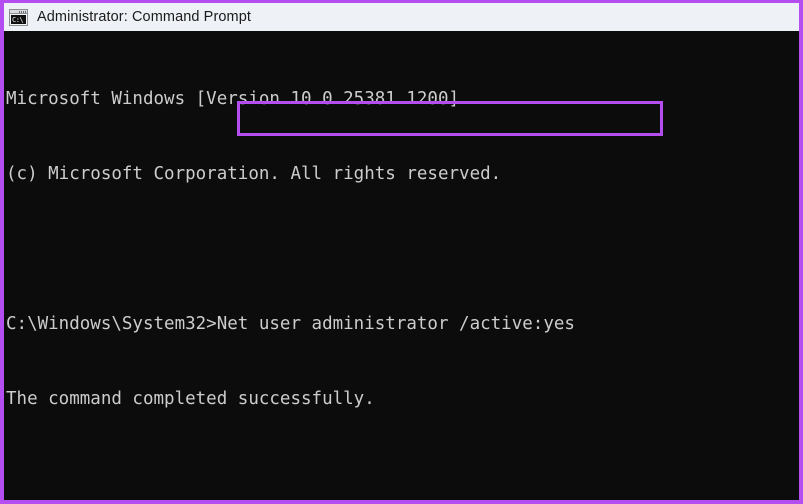  I want to click on window-title: Administrator: Command Prompt, so click(144, 17).